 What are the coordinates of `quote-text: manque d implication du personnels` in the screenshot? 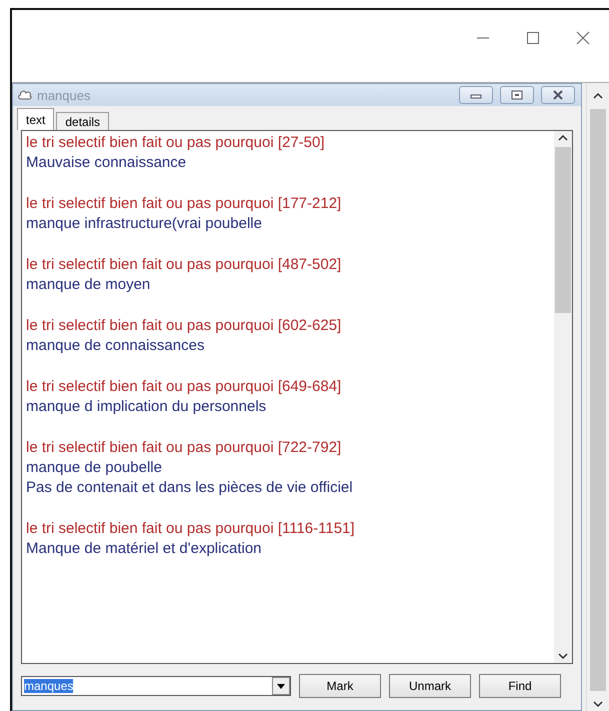 It's located at (147, 407).